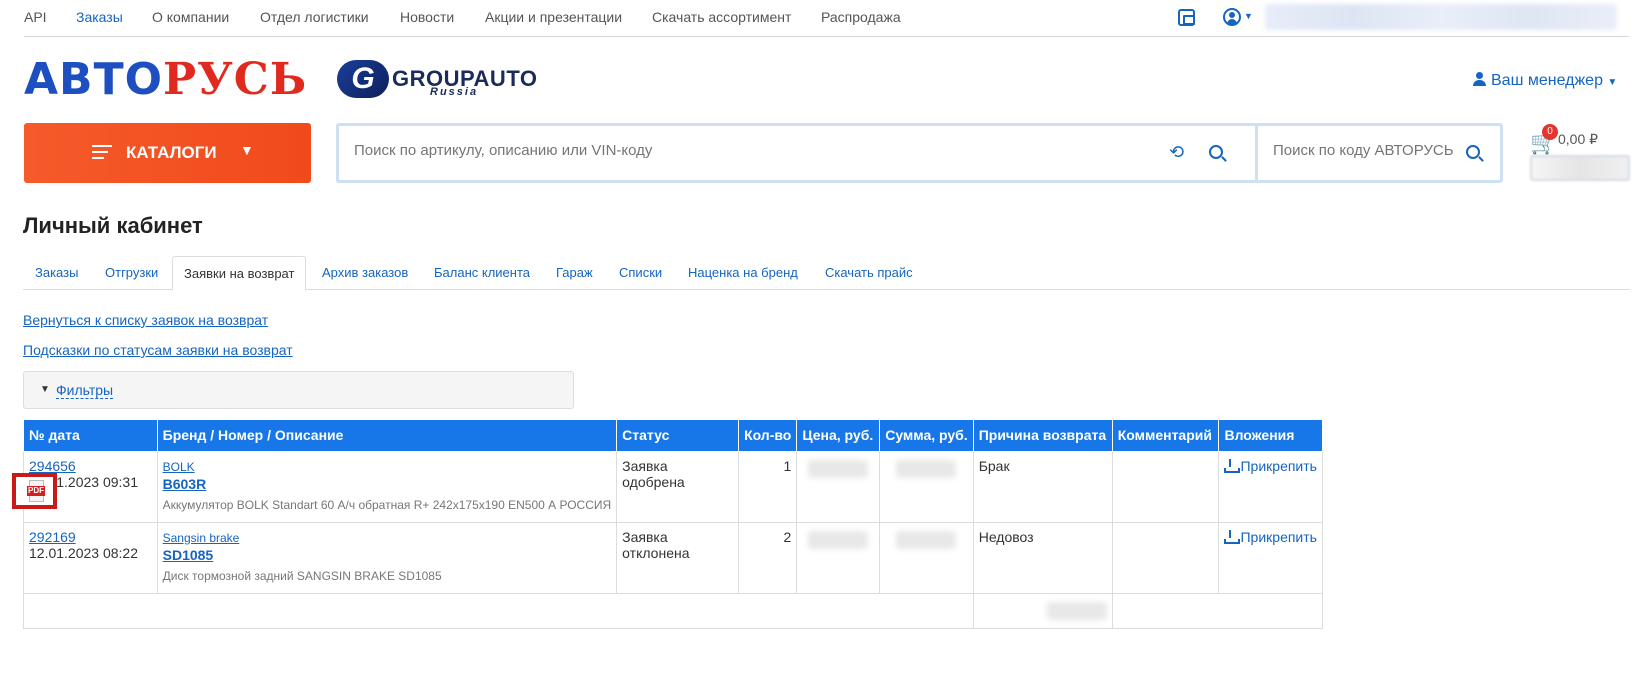 The width and height of the screenshot is (1644, 677). Describe the element at coordinates (90, 537) in the screenshot. I see `order-number-link: 292169` at that location.